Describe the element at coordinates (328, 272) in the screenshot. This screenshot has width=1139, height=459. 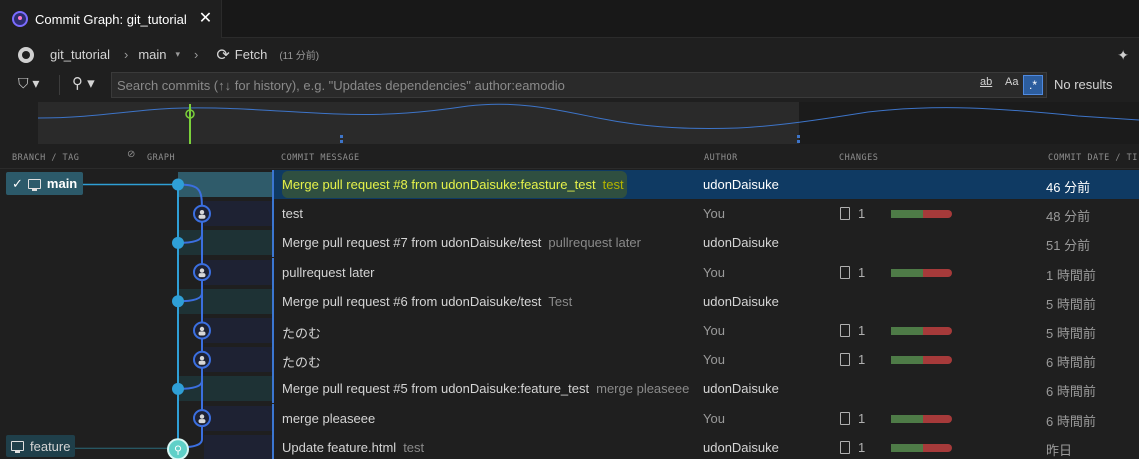
I see `commit-summary: pullrequest later` at that location.